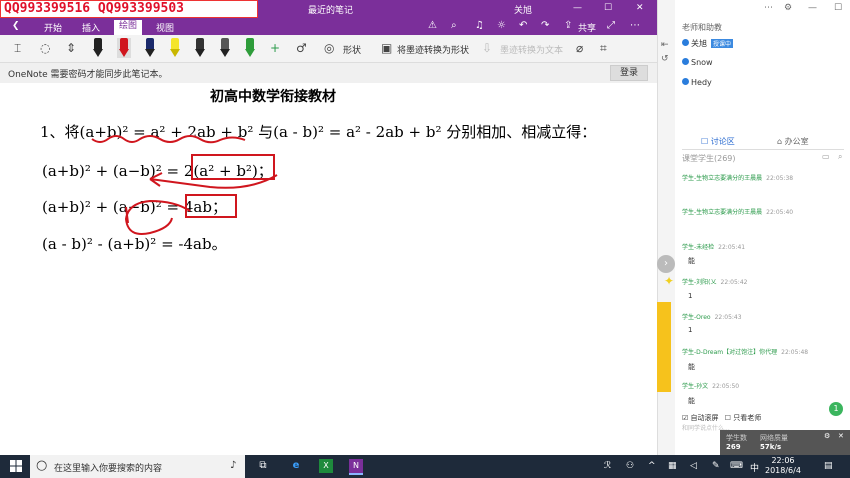  I want to click on collapse-panel-button: ›, so click(666, 264).